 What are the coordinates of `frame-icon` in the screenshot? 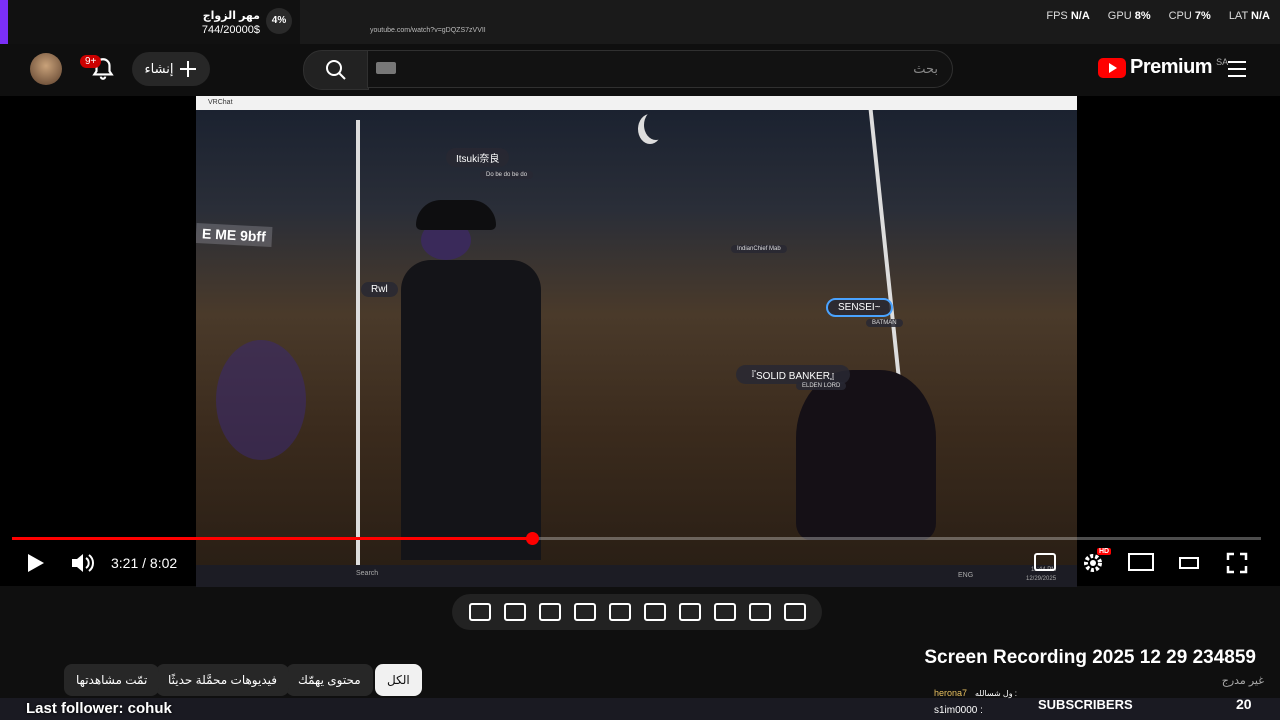 It's located at (619, 612).